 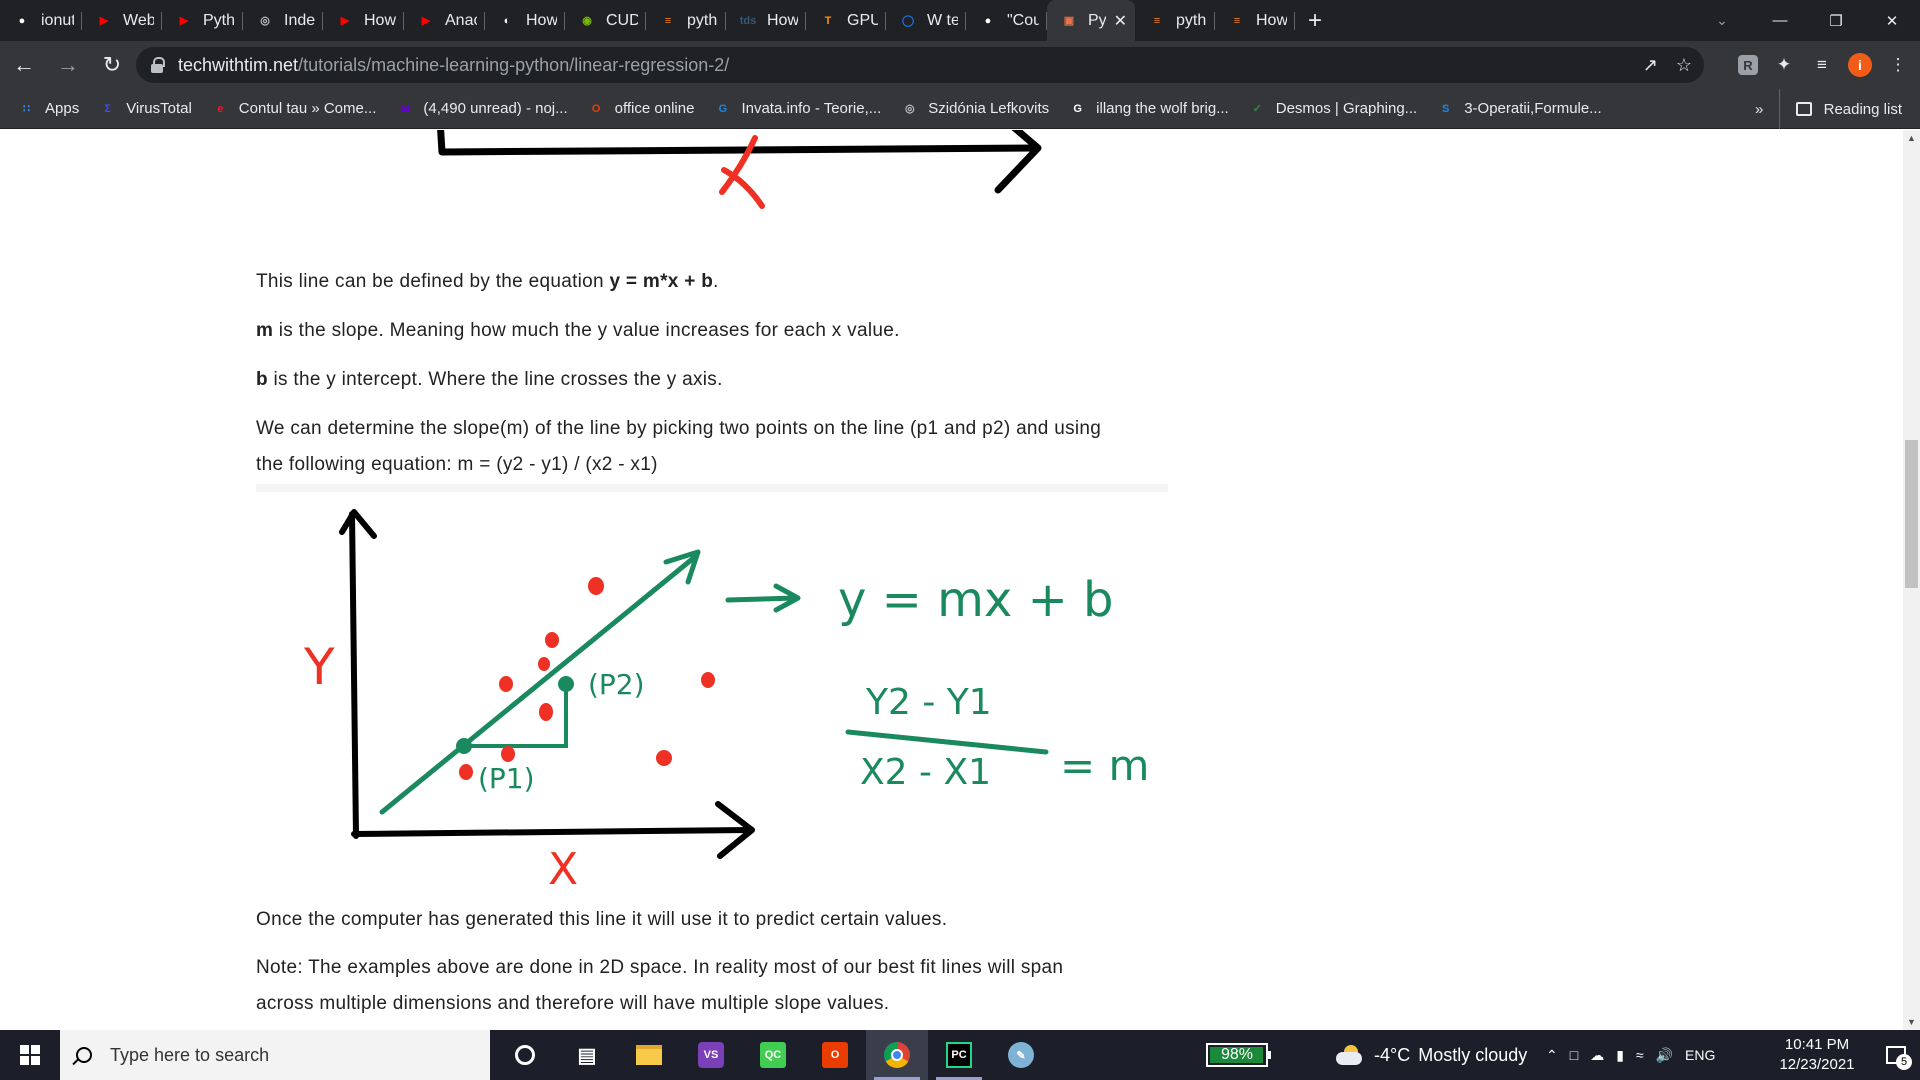 I want to click on browser-tab: ● "Could, so click(x=1006, y=20).